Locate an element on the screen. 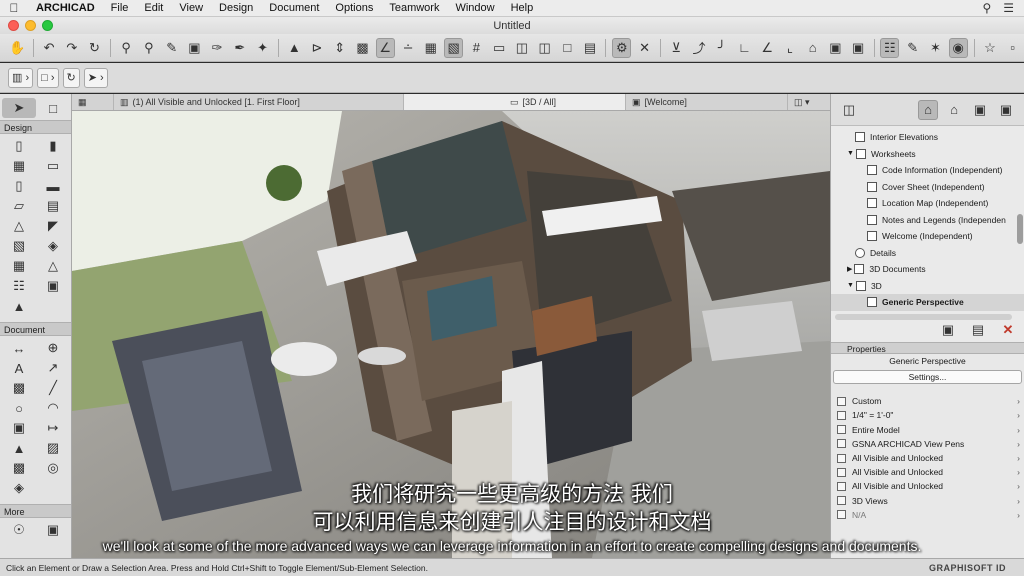 This screenshot has height=576, width=1024. roof-tool-icon: △ is located at coordinates (19, 226).